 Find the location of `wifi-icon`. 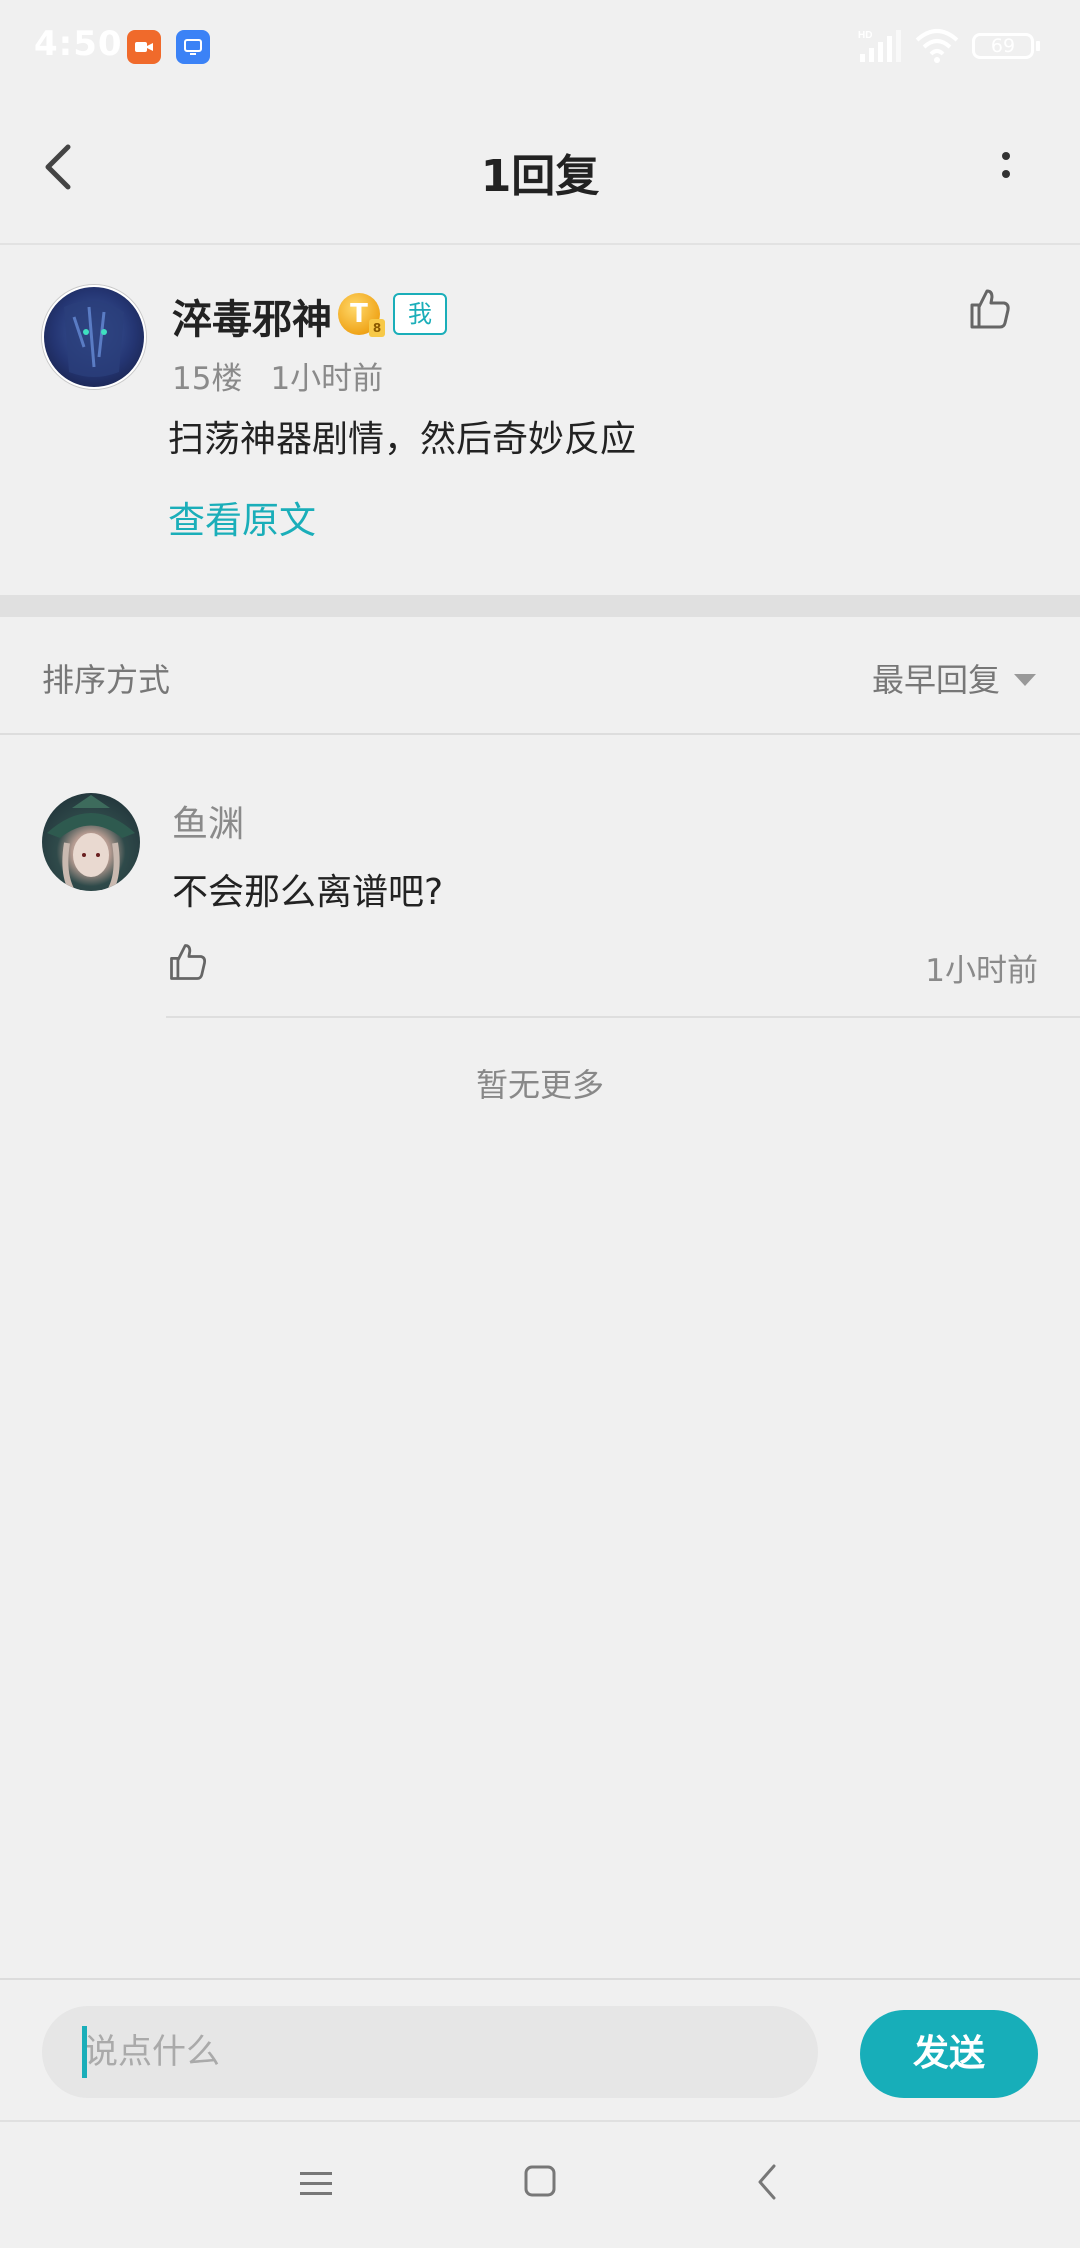

wifi-icon is located at coordinates (937, 46).